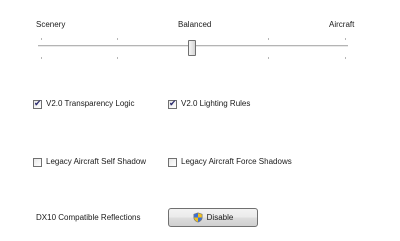 The width and height of the screenshot is (400, 241). Describe the element at coordinates (90, 103) in the screenshot. I see `v2-transparency-label: V2.0 Transparency Logic` at that location.